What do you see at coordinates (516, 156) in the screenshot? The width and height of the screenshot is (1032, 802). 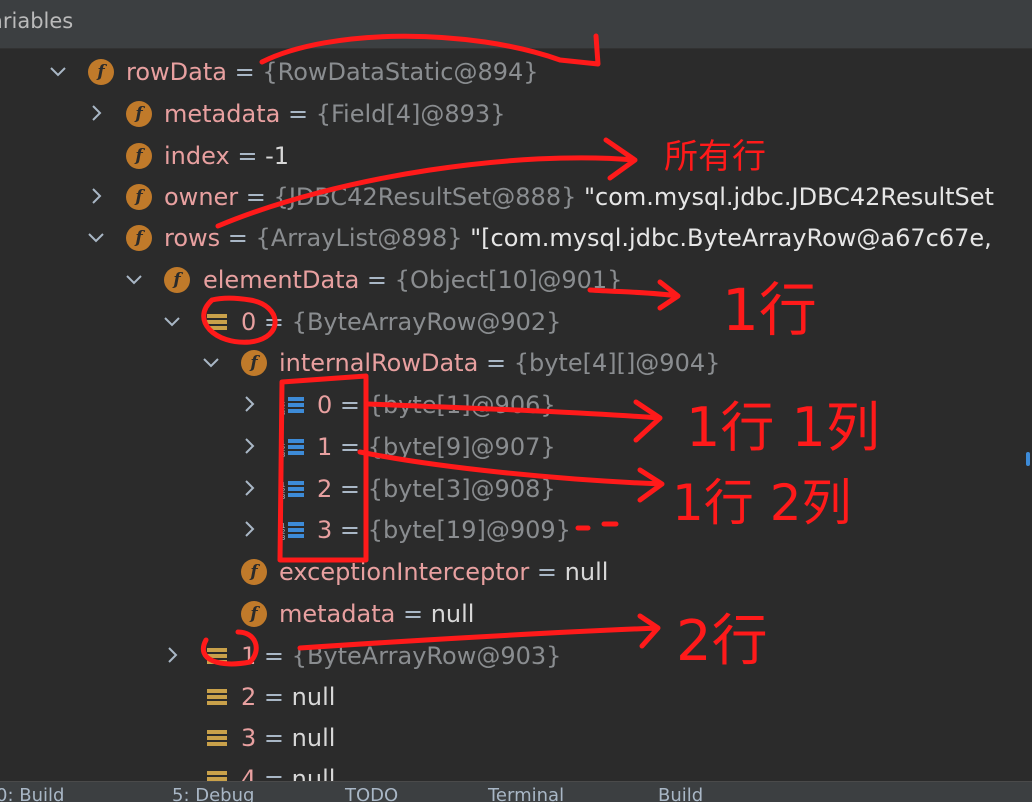 I see `tree-row-index: f index = -1` at bounding box center [516, 156].